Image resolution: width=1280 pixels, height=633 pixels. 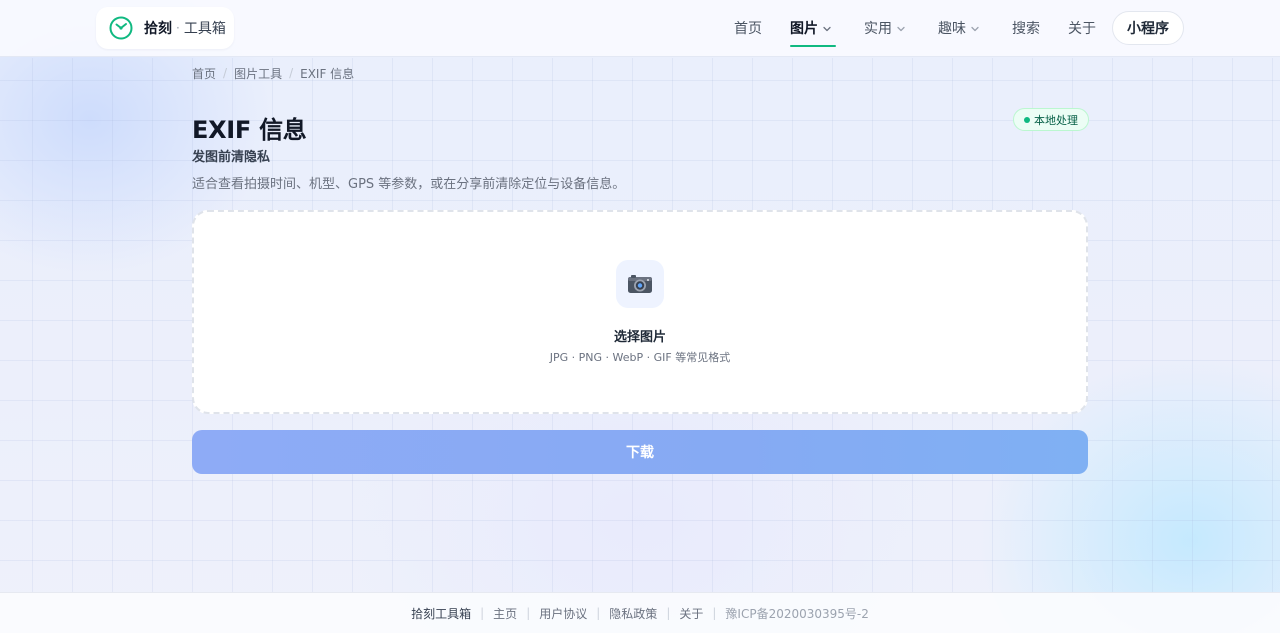 I want to click on page-description: 适合查看拍摄时间、机型、GPS 等参数，或在分享前清除定位与设备信息。, so click(x=409, y=184).